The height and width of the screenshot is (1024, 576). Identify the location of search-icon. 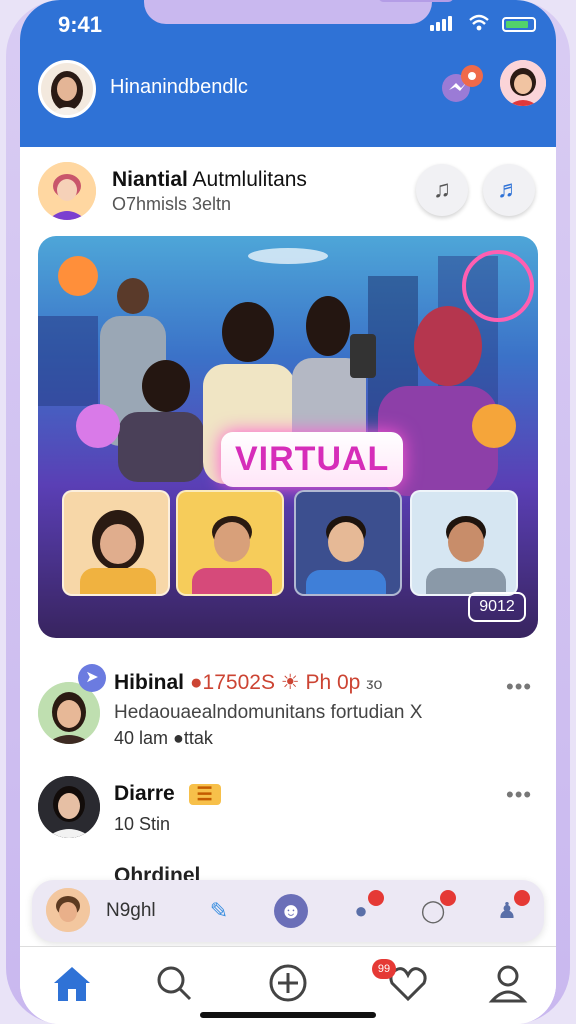
(174, 983).